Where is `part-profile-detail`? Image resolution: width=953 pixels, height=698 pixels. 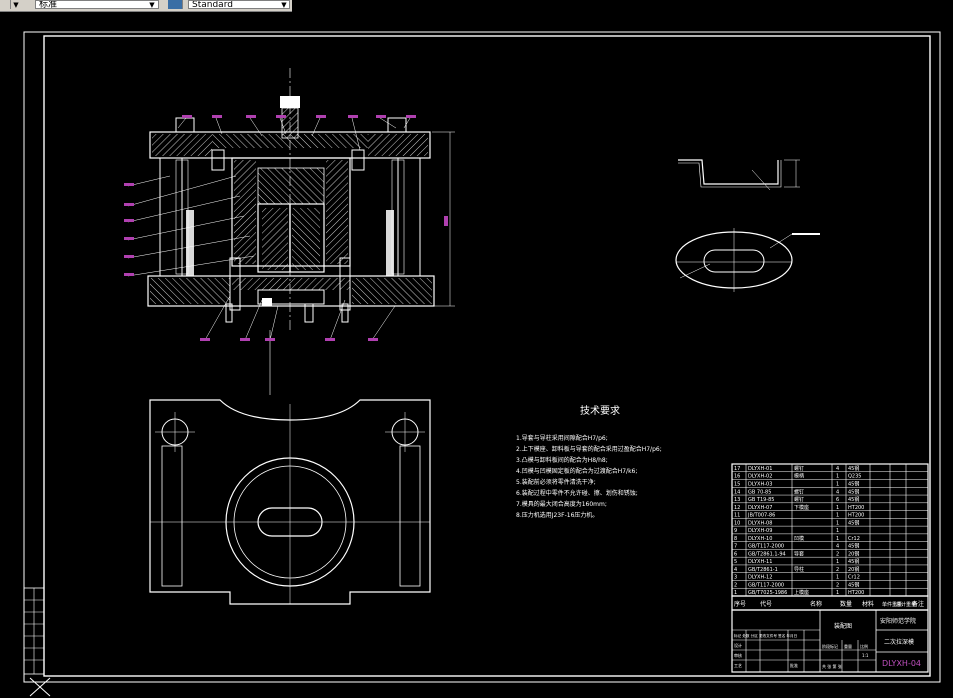 part-profile-detail is located at coordinates (739, 175).